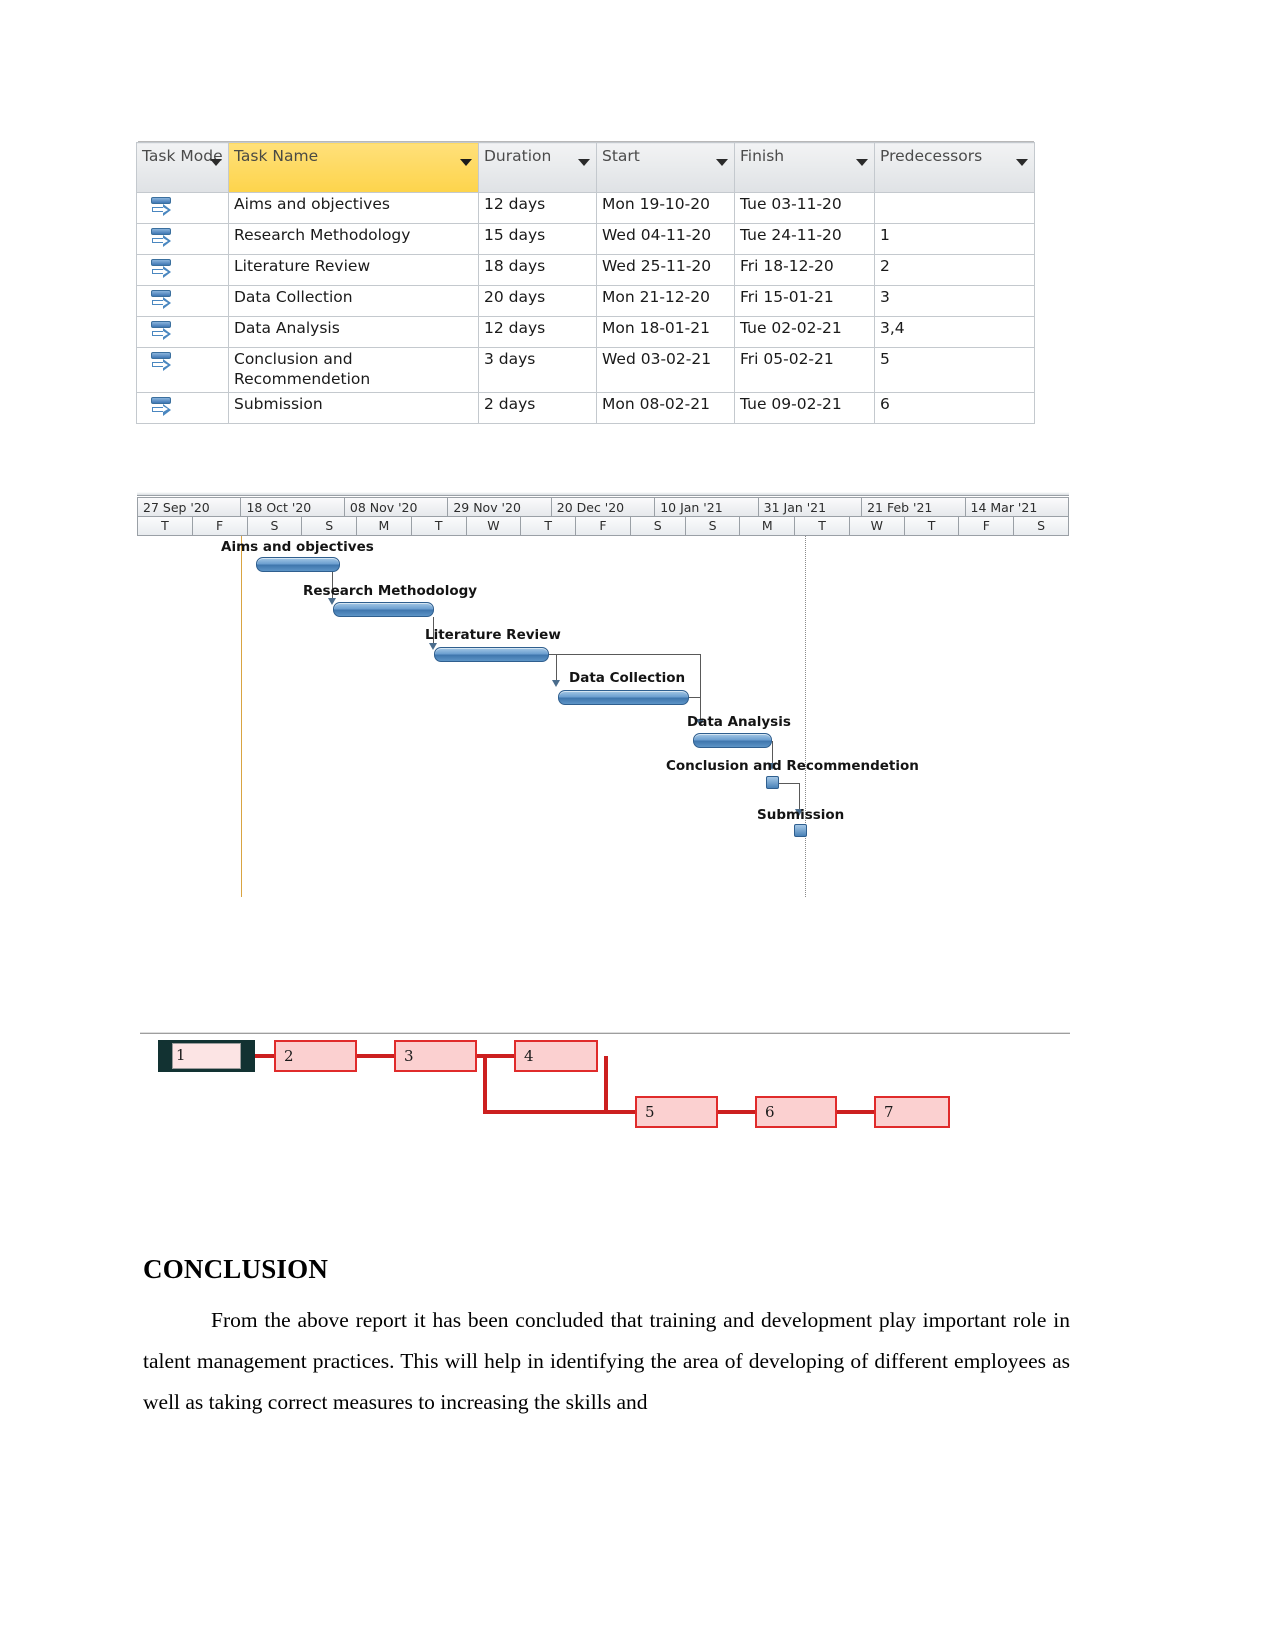  What do you see at coordinates (537, 270) in the screenshot?
I see `task-duration-cell: 18 days` at bounding box center [537, 270].